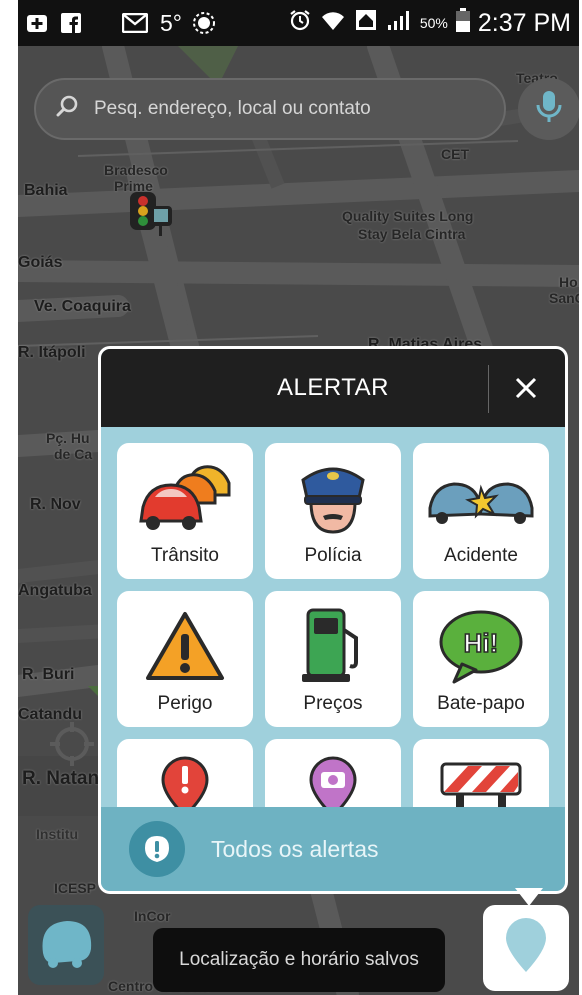 Image resolution: width=582 pixels, height=995 pixels. I want to click on facebook-icon, so click(71, 23).